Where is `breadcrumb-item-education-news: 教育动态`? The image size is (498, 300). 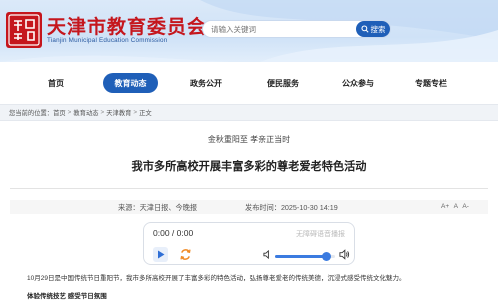 breadcrumb-item-education-news: 教育动态 is located at coordinates (85, 112).